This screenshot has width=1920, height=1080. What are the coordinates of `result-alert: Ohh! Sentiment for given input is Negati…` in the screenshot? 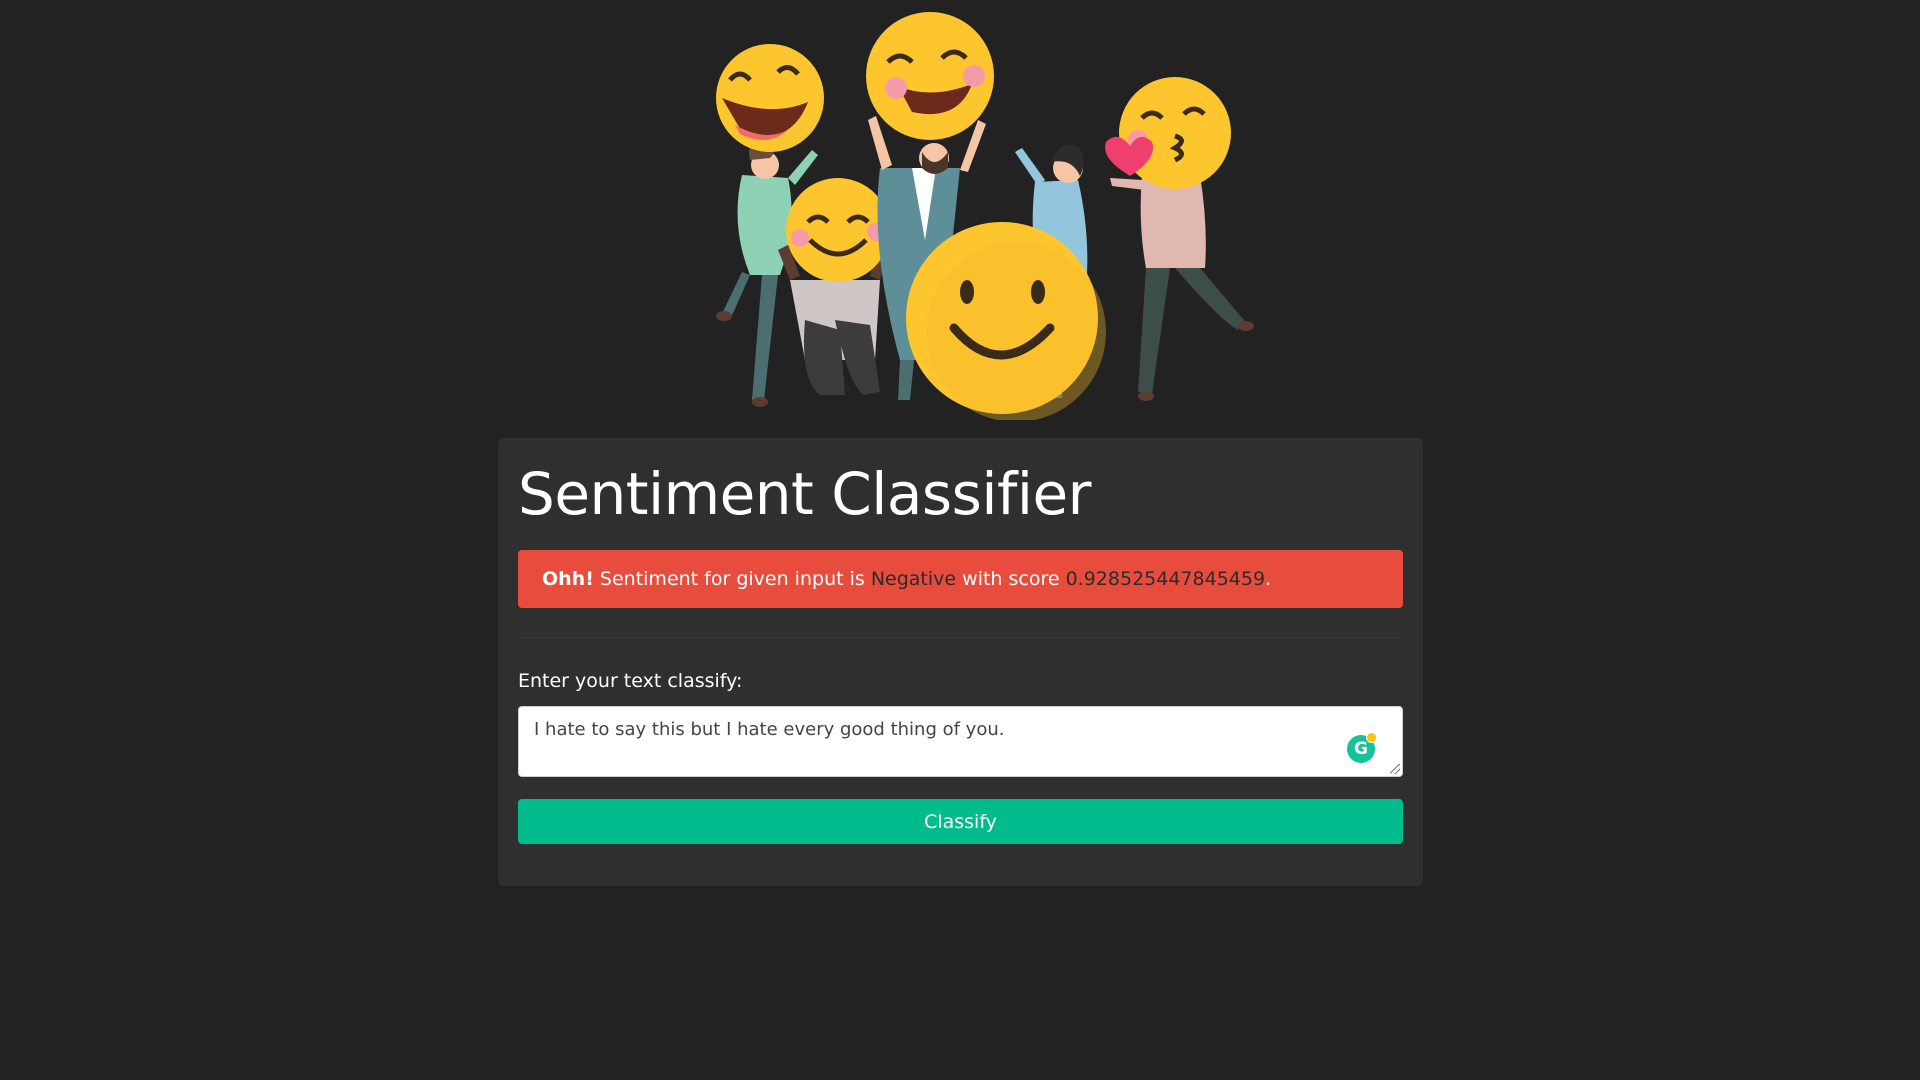 It's located at (960, 579).